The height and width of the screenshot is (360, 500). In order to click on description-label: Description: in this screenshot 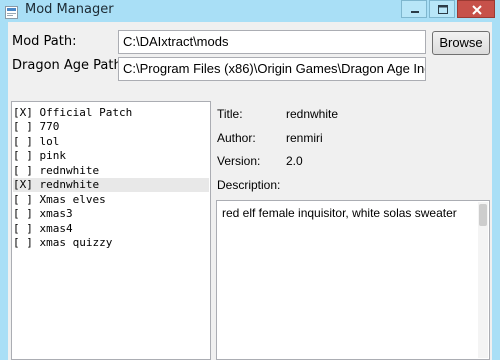, I will do `click(249, 185)`.